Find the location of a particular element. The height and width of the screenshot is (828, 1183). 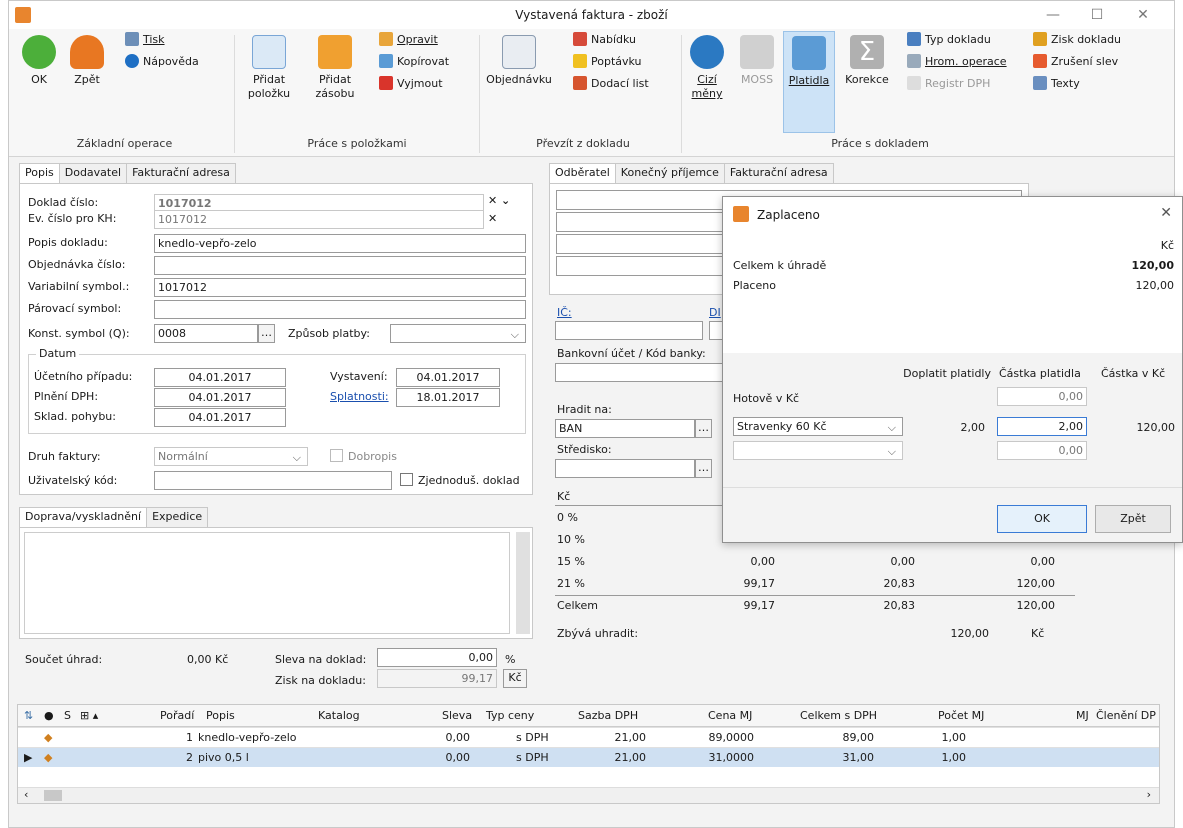

var-field: 1017012 is located at coordinates (340, 287).